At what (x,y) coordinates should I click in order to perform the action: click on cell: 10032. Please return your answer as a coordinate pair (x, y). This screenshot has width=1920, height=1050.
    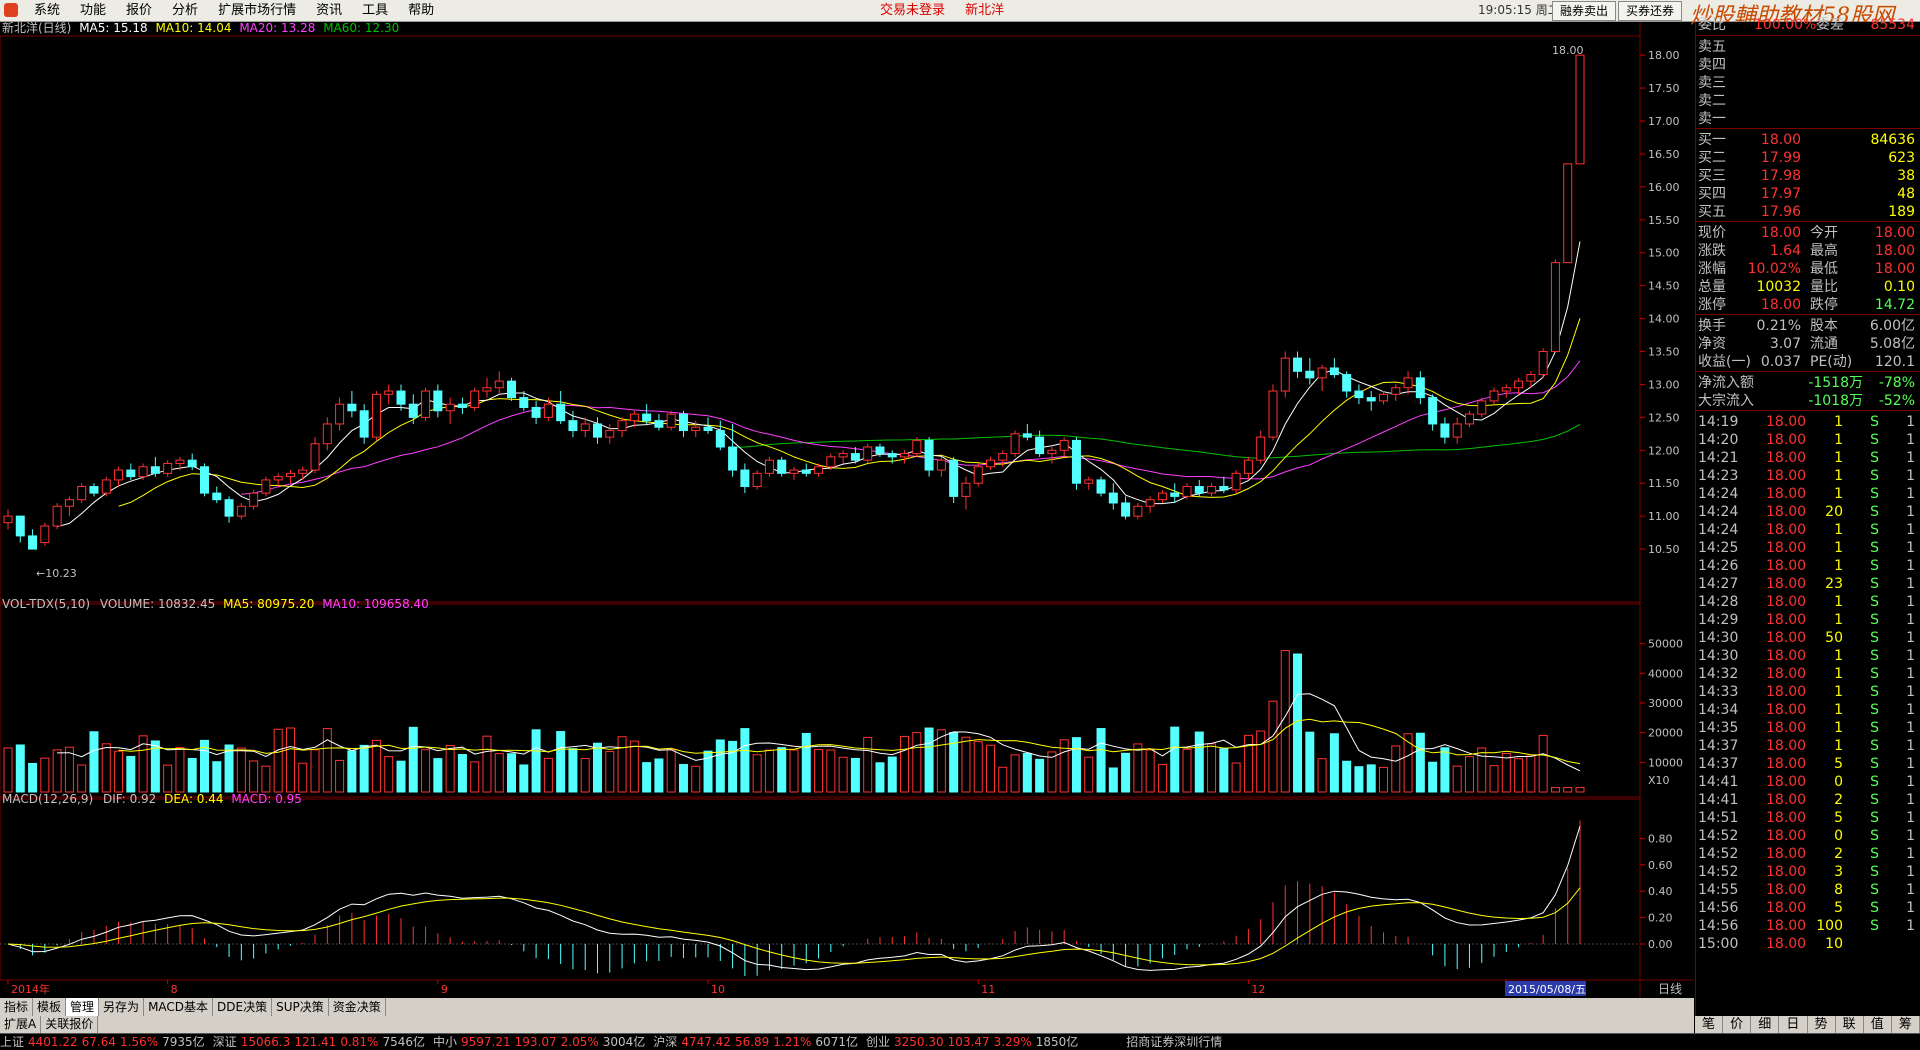
    Looking at the image, I should click on (1778, 287).